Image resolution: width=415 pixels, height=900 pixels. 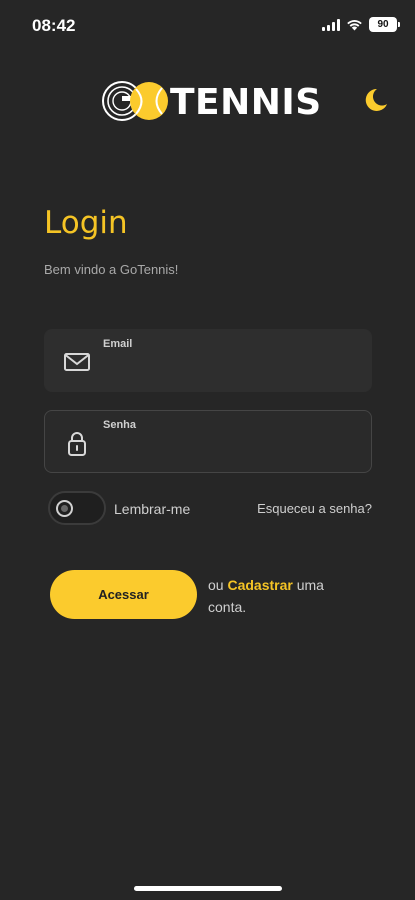 What do you see at coordinates (118, 344) in the screenshot?
I see `email-label: Email` at bounding box center [118, 344].